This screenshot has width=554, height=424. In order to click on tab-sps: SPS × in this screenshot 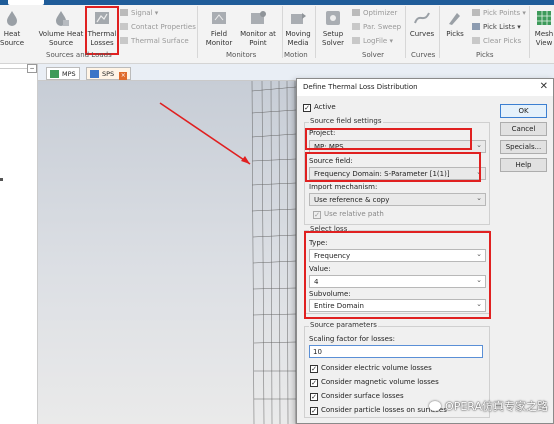, I will do `click(109, 73)`.